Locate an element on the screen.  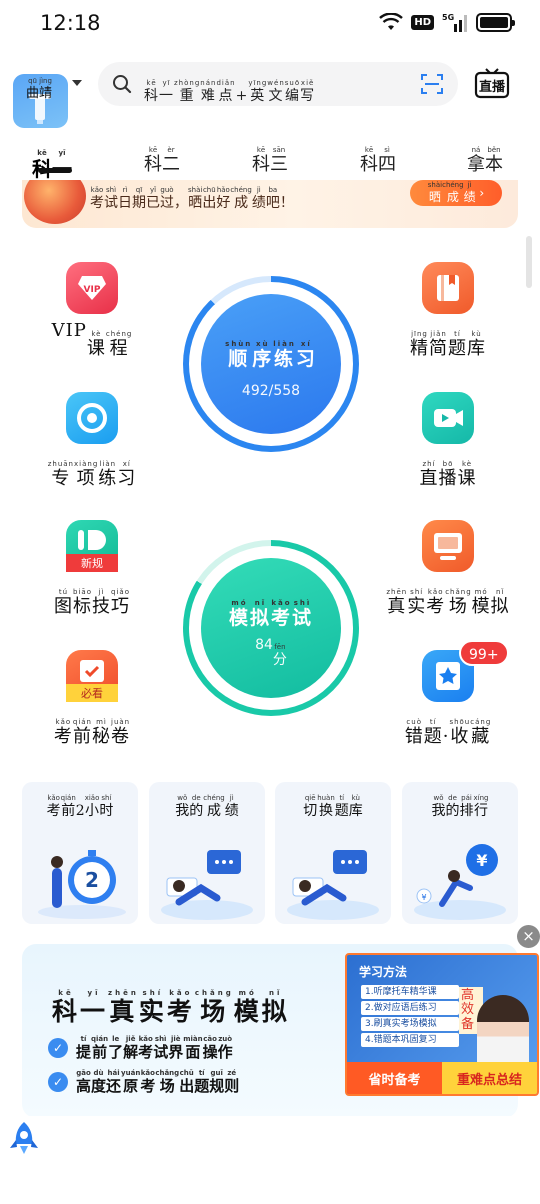
clock: 12:18 is located at coordinates (70, 23).